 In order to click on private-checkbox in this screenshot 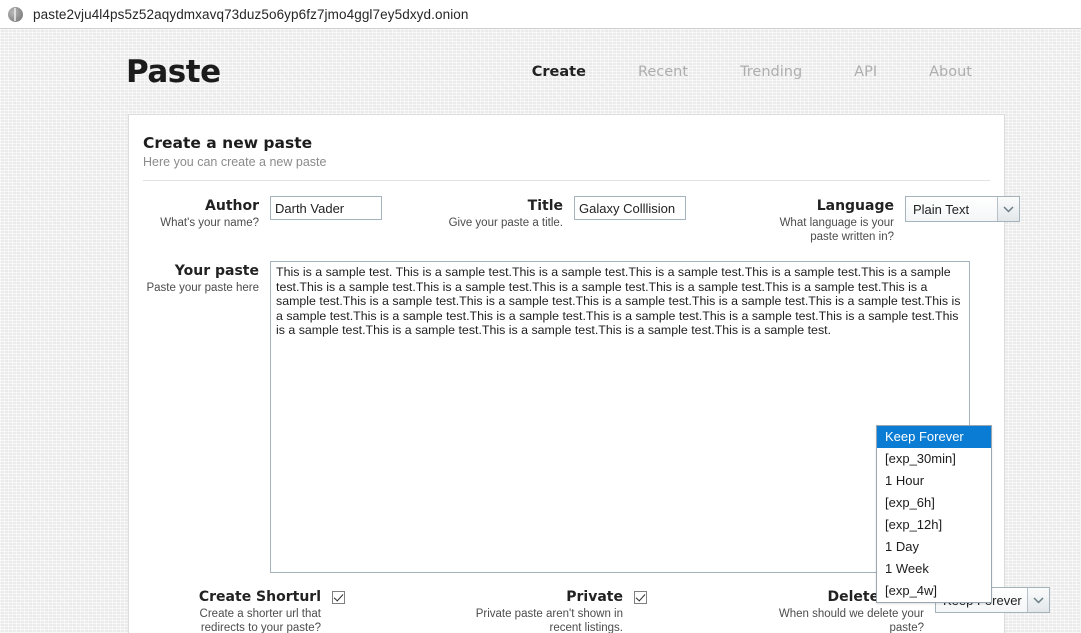, I will do `click(640, 597)`.